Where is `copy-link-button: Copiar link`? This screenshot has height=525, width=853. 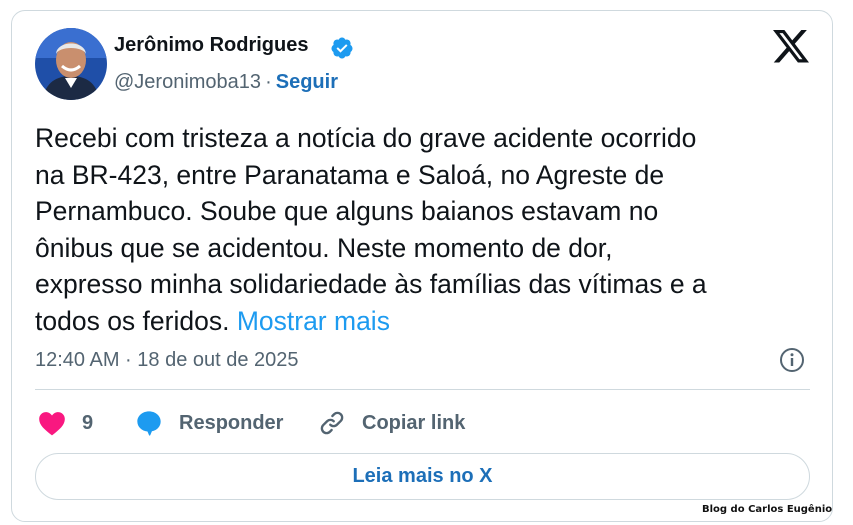
copy-link-button: Copiar link is located at coordinates (391, 423).